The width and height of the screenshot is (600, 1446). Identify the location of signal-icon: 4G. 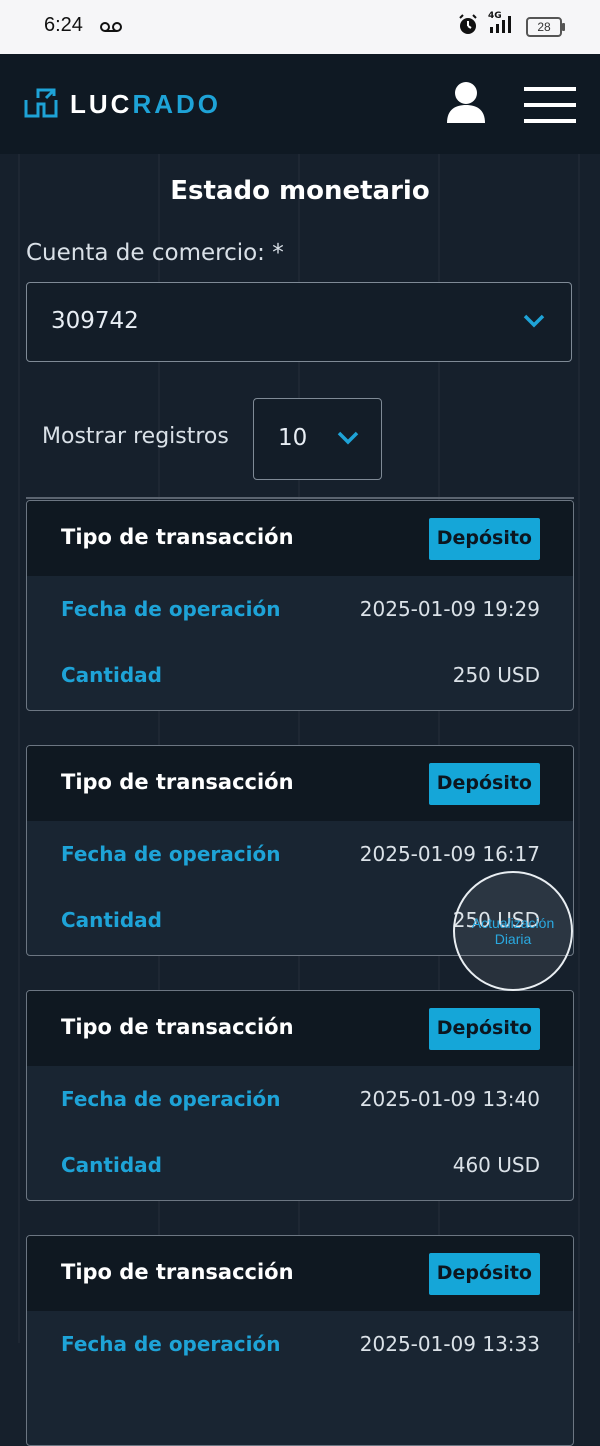
(502, 25).